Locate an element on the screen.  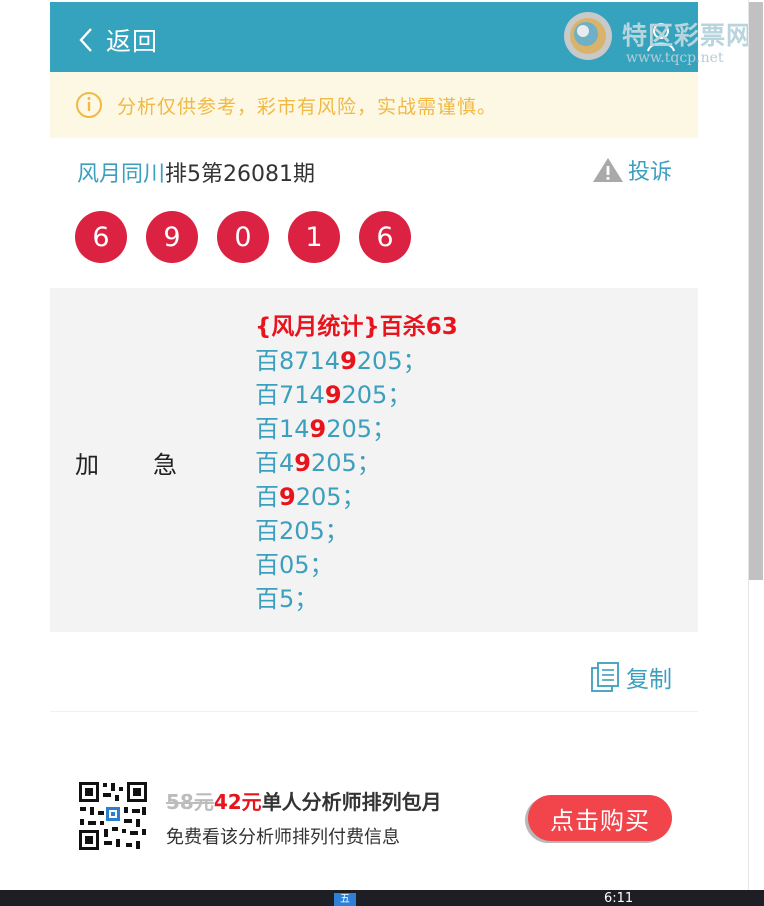
line-text: 百05； is located at coordinates (294, 565).